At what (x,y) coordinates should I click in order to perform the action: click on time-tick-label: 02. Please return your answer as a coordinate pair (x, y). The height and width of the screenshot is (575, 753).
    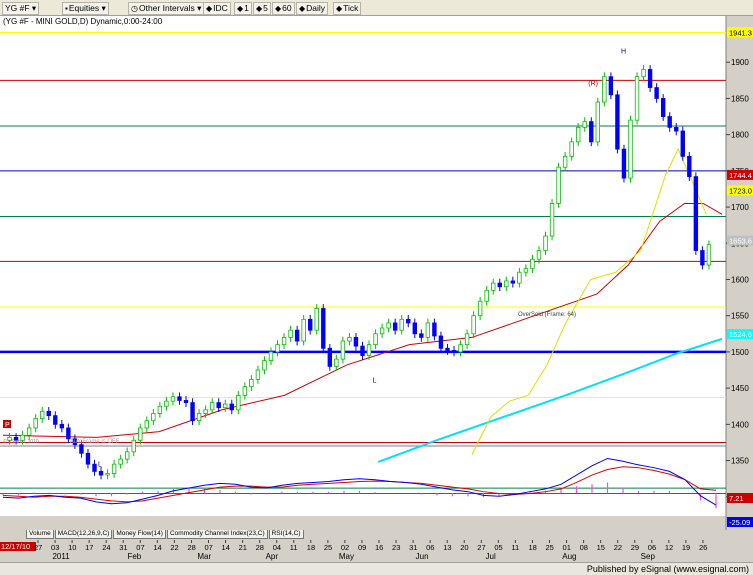
    Looking at the image, I should click on (345, 547).